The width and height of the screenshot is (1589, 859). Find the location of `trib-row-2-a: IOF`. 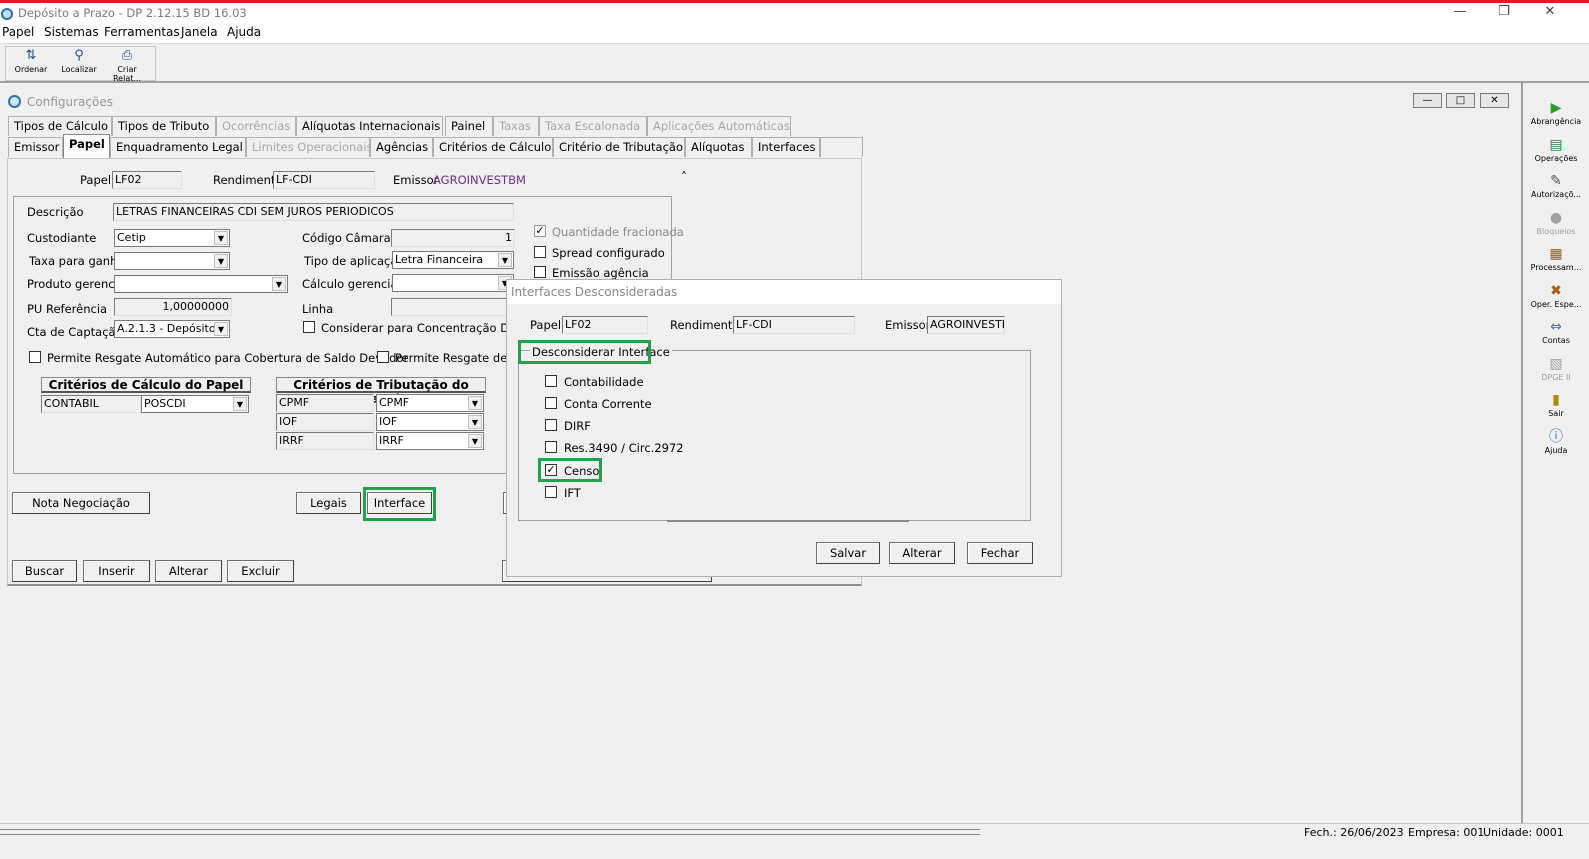

trib-row-2-a: IOF is located at coordinates (325, 422).